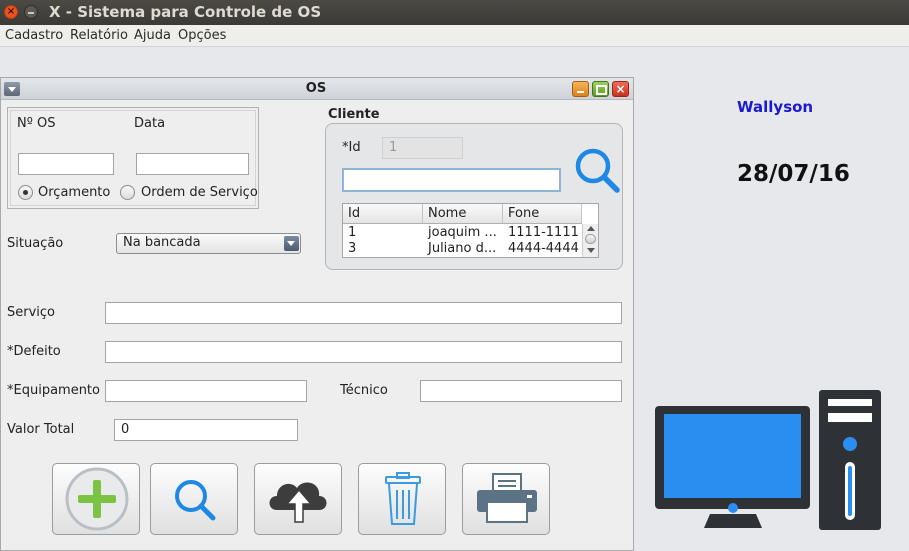 Image resolution: width=909 pixels, height=551 pixels. Describe the element at coordinates (383, 249) in the screenshot. I see `table-cell-id: 3` at that location.